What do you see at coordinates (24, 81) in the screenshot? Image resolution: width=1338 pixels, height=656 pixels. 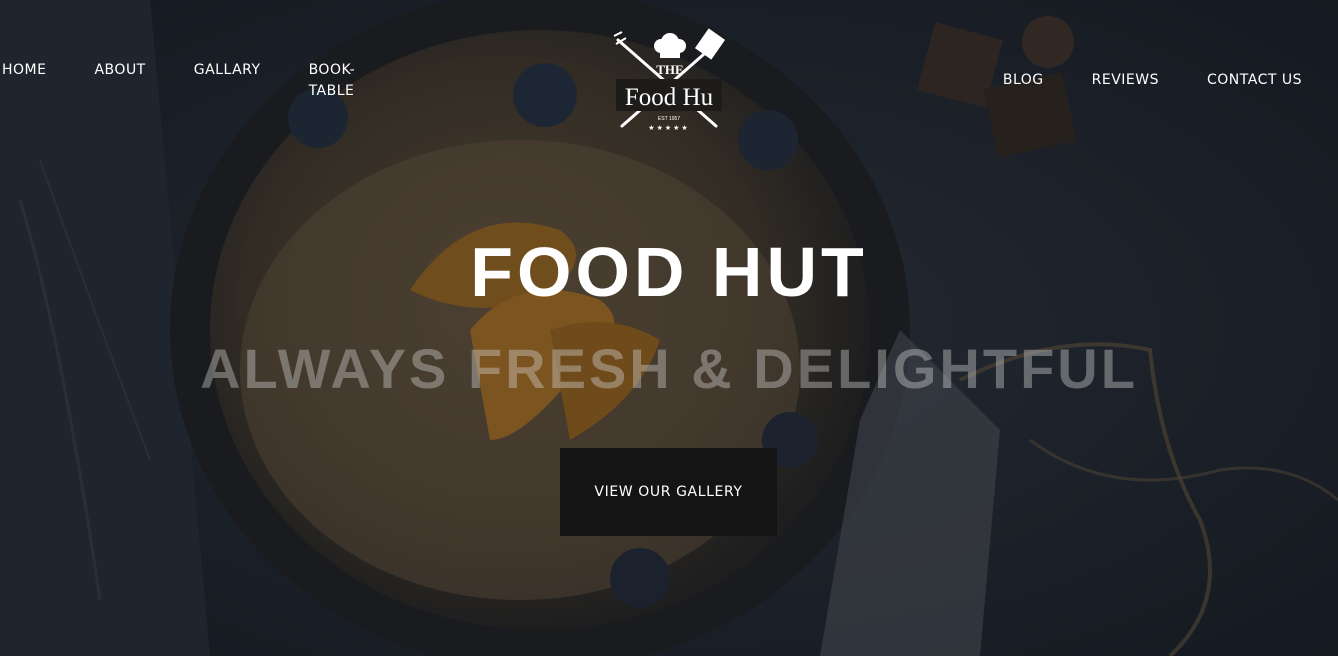 I see `nav-home-link: HOME` at bounding box center [24, 81].